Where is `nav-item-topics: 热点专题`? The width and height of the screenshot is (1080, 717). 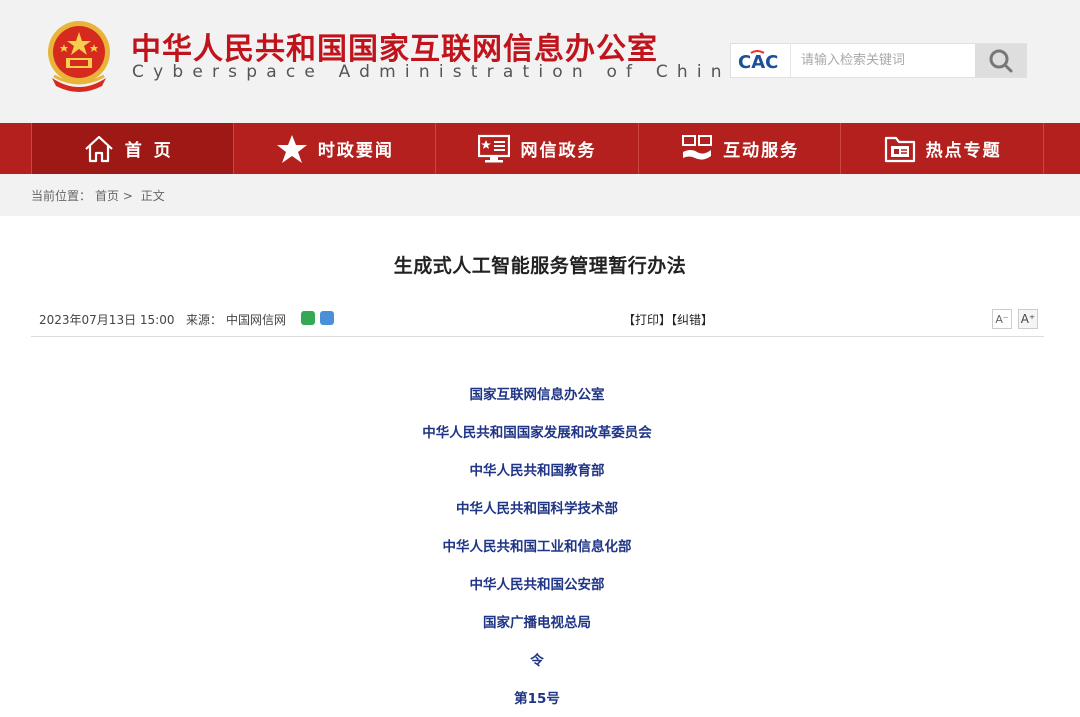 nav-item-topics: 热点专题 is located at coordinates (942, 148).